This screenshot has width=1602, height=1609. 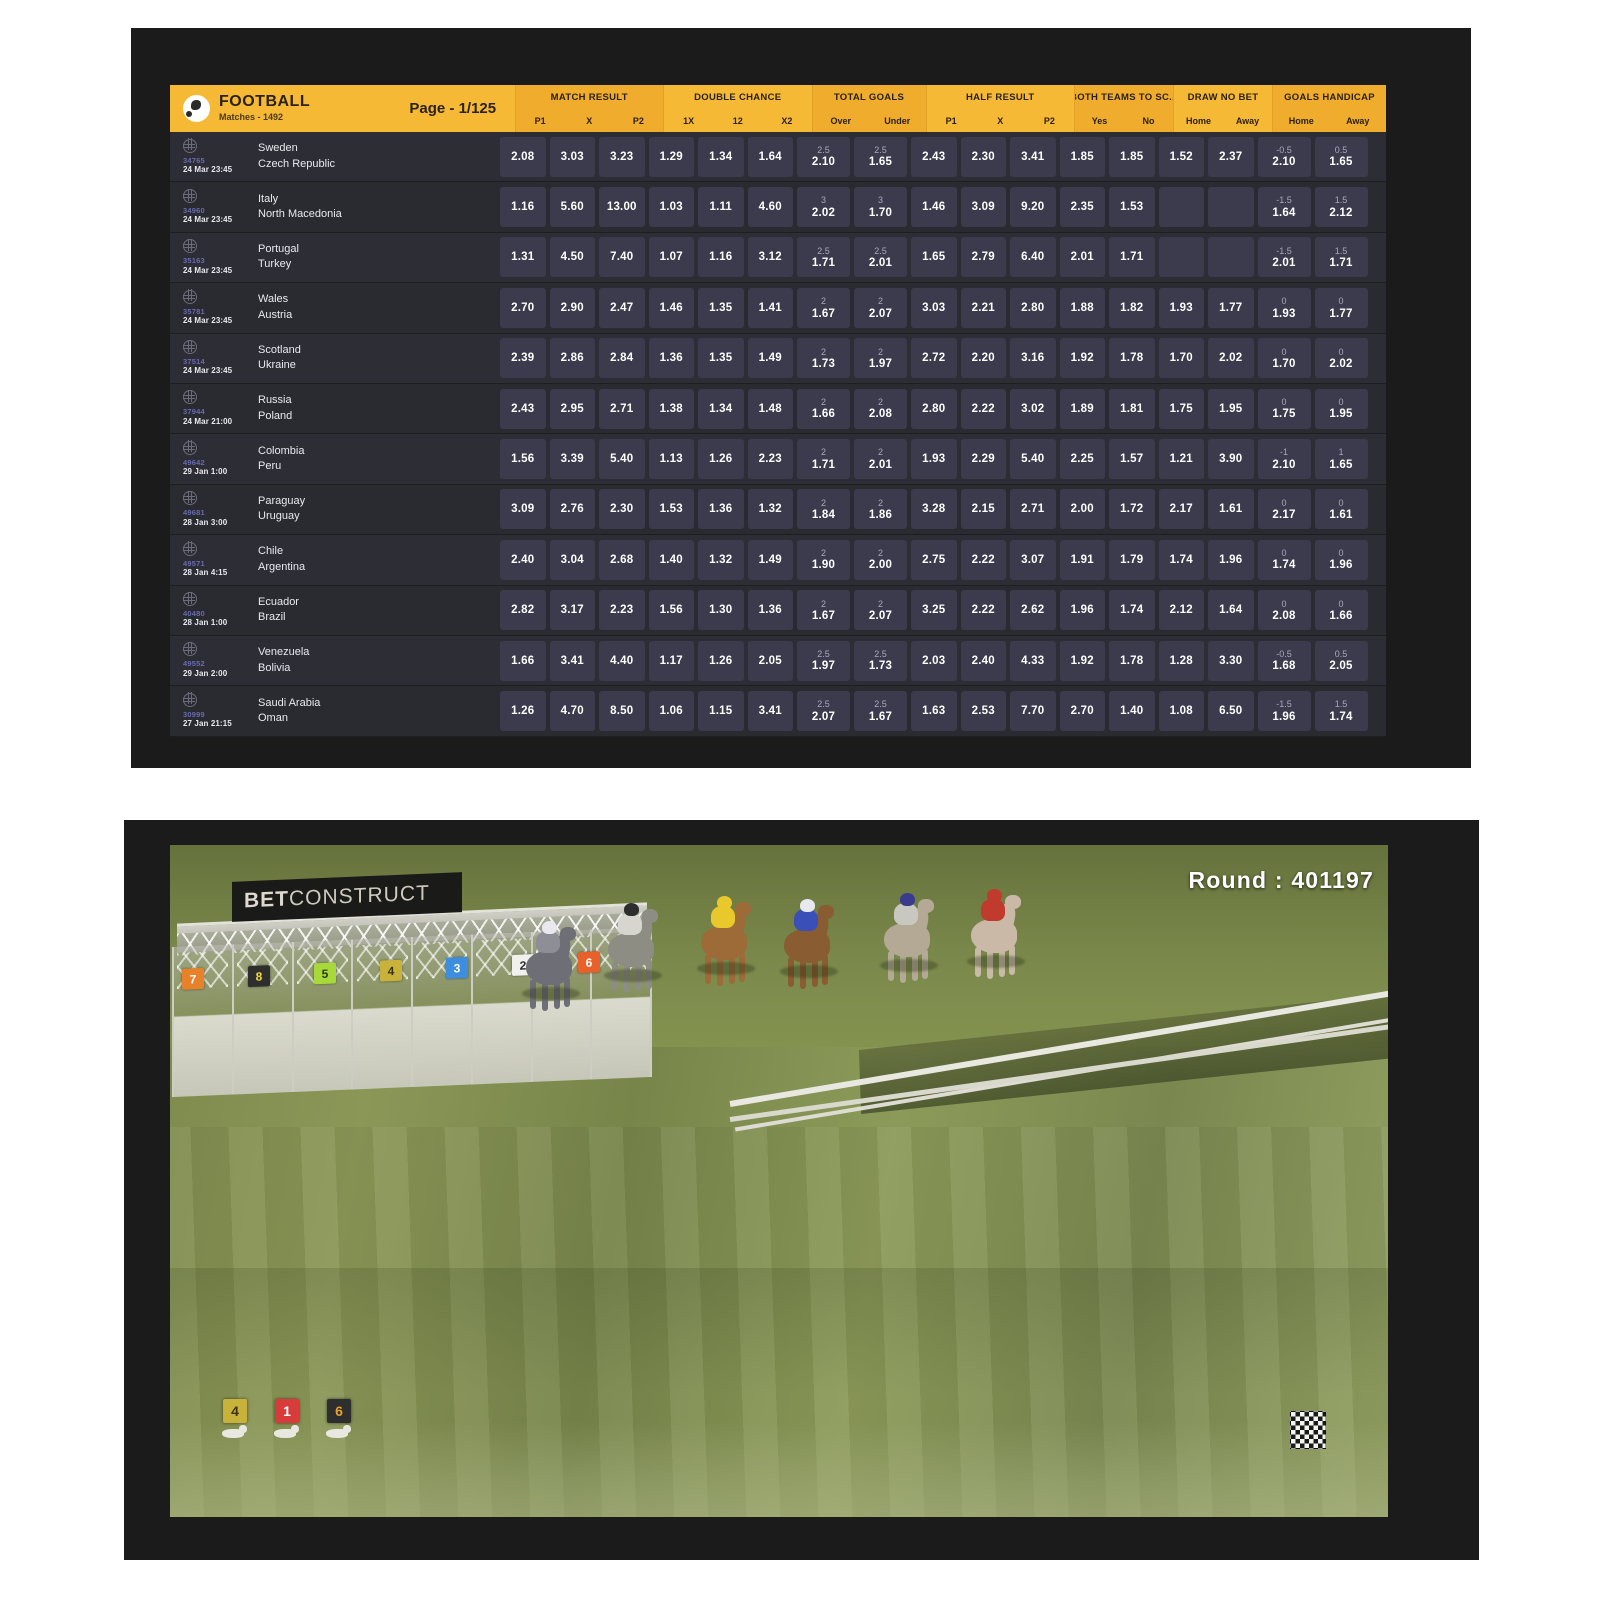 What do you see at coordinates (1284, 660) in the screenshot?
I see `odd-cell: -0.5 1.68` at bounding box center [1284, 660].